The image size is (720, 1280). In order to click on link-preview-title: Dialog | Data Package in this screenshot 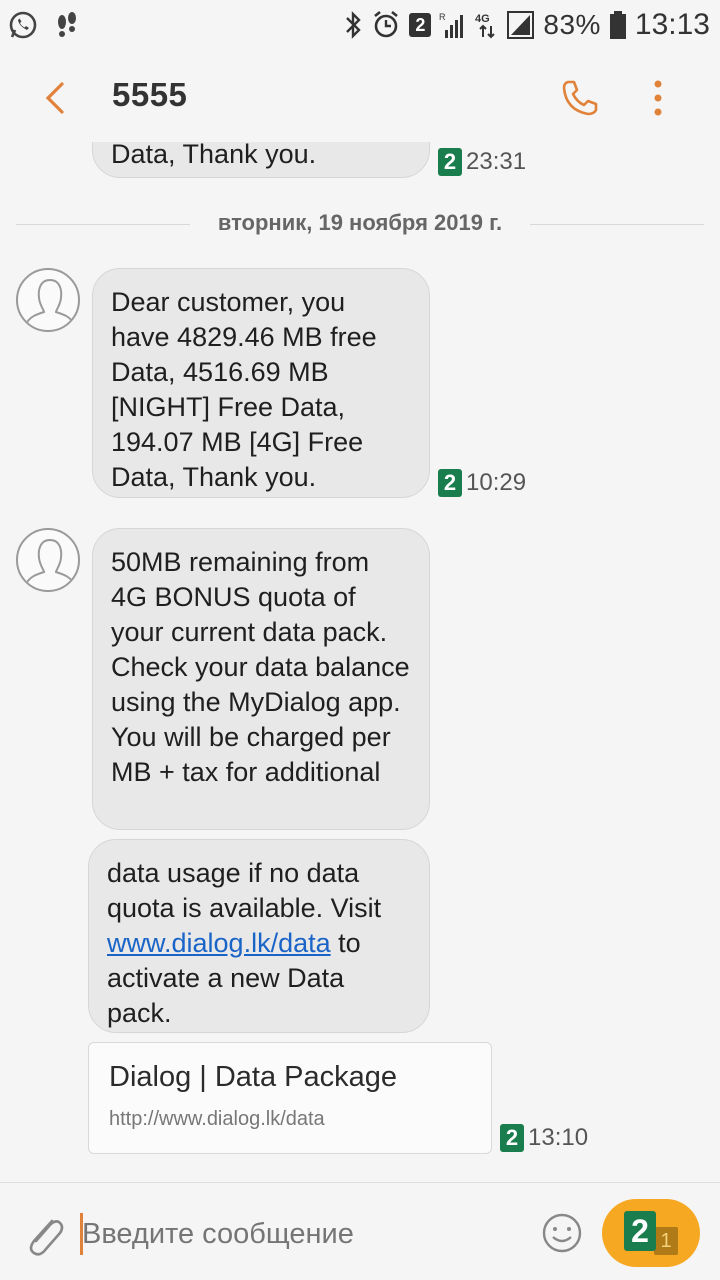, I will do `click(253, 1077)`.